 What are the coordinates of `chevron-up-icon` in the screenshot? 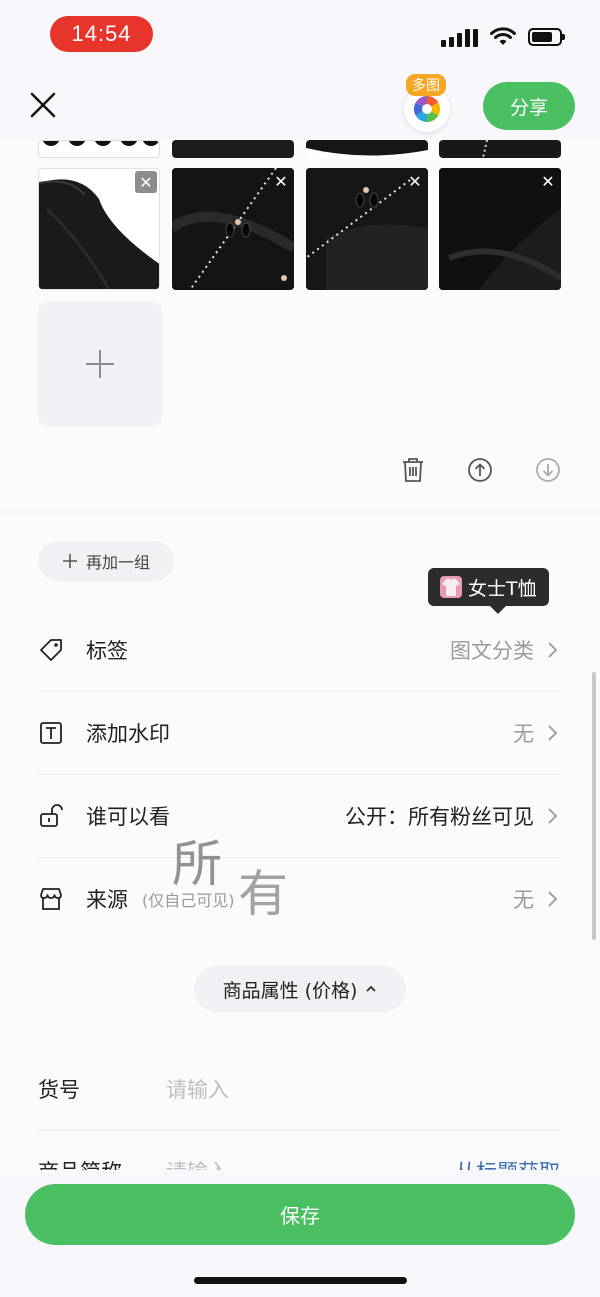 It's located at (371, 988).